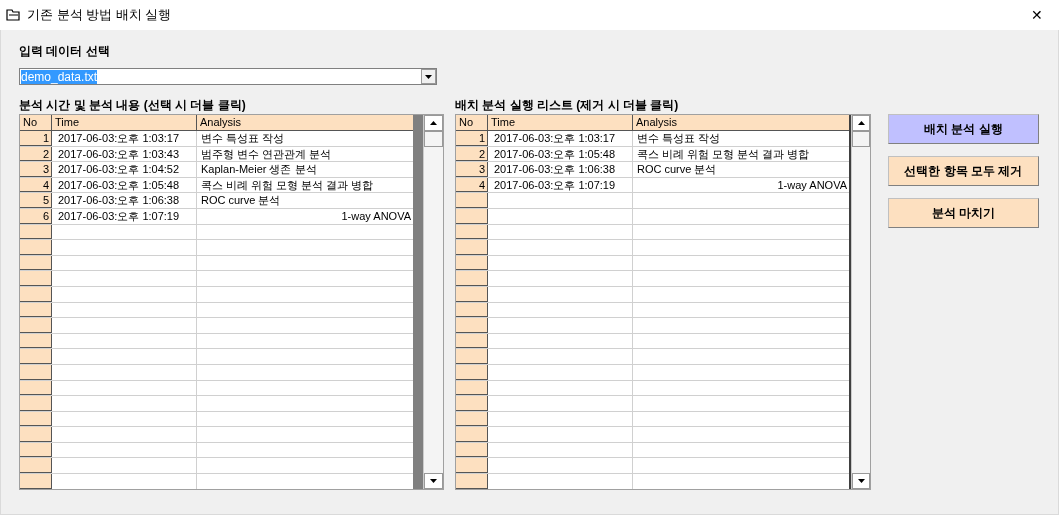 Image resolution: width=1059 pixels, height=515 pixels. Describe the element at coordinates (567, 105) in the screenshot. I see `grid-title: 배치 분석 실행 리스트 (제거 시 더블 클릭)` at that location.